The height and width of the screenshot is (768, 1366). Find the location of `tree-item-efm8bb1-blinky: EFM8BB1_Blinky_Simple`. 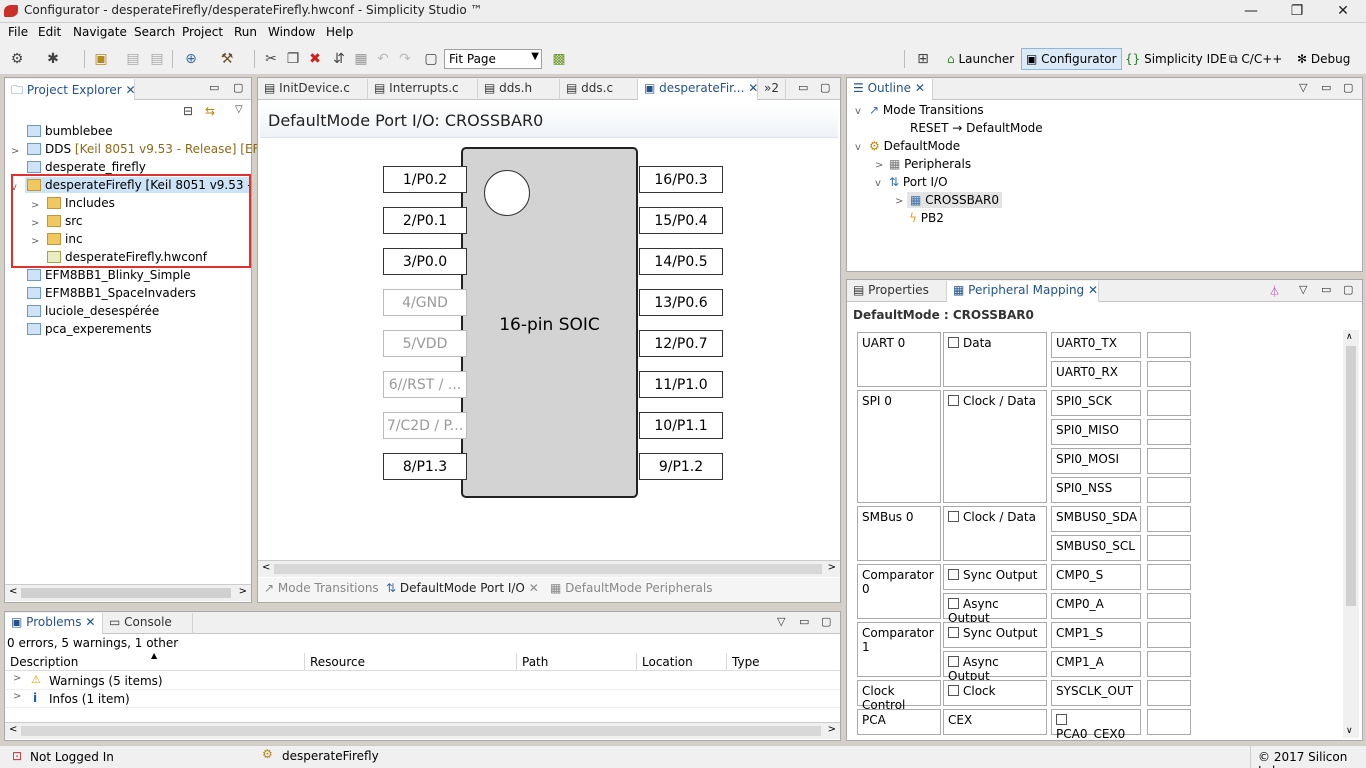

tree-item-efm8bb1-blinky: EFM8BB1_Blinky_Simple is located at coordinates (109, 275).